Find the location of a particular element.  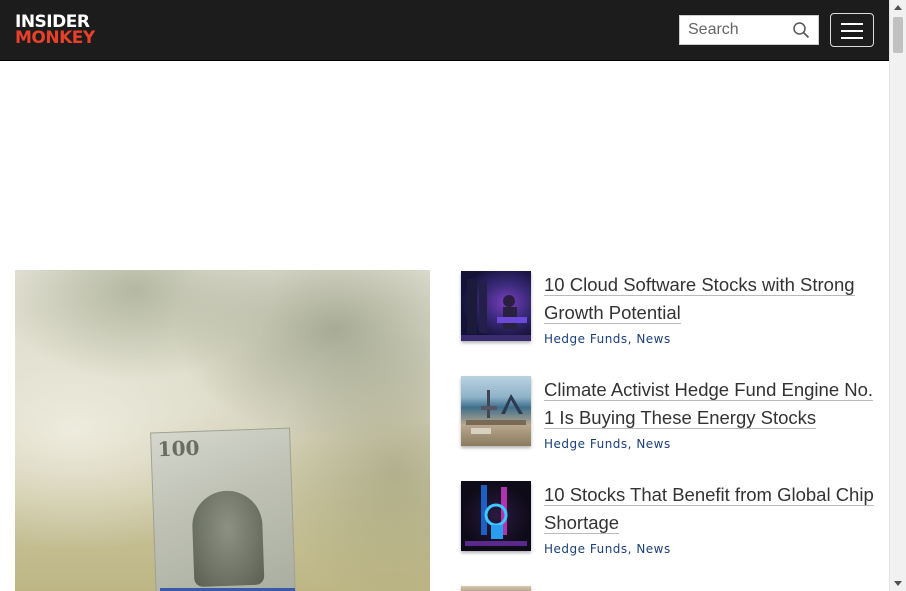

list-item is located at coordinates (671, 588).